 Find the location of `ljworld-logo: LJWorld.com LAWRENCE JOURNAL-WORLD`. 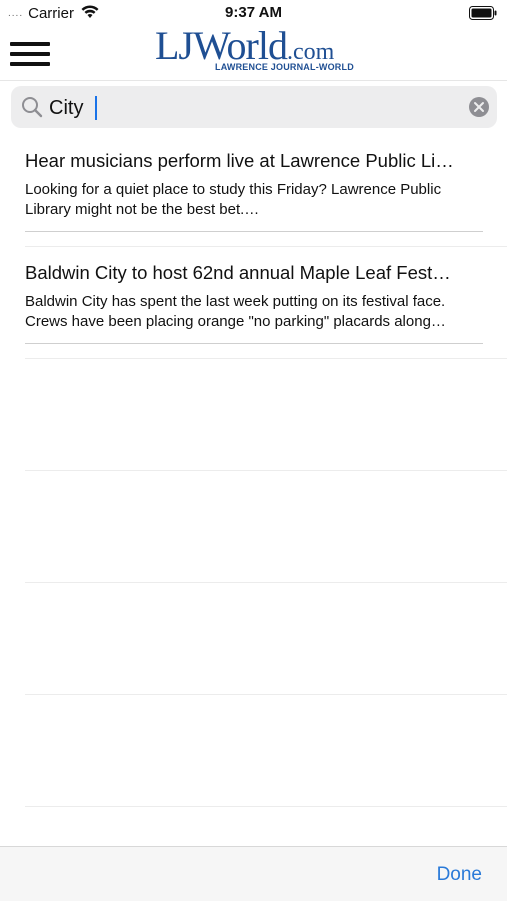

ljworld-logo: LJWorld.com LAWRENCE JOURNAL-WORLD is located at coordinates (255, 49).